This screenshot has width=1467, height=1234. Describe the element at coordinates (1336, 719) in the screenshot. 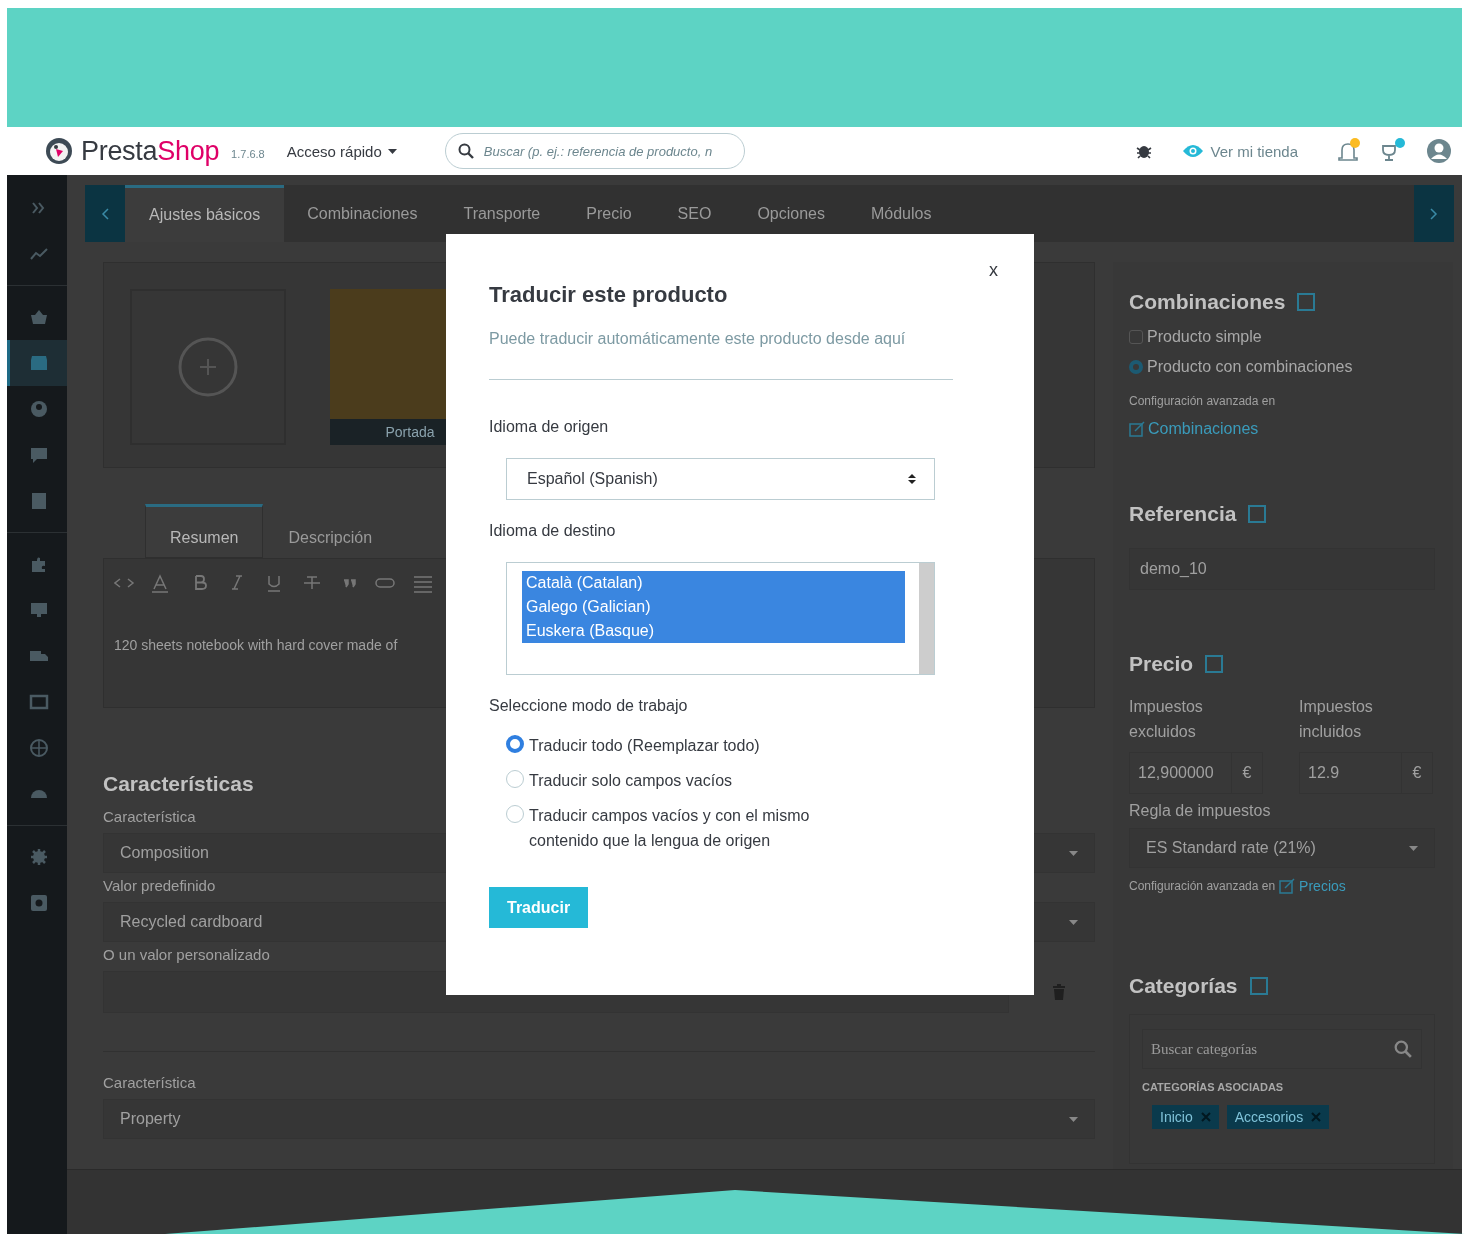

I see `field-label: Impuestos incluidos` at that location.